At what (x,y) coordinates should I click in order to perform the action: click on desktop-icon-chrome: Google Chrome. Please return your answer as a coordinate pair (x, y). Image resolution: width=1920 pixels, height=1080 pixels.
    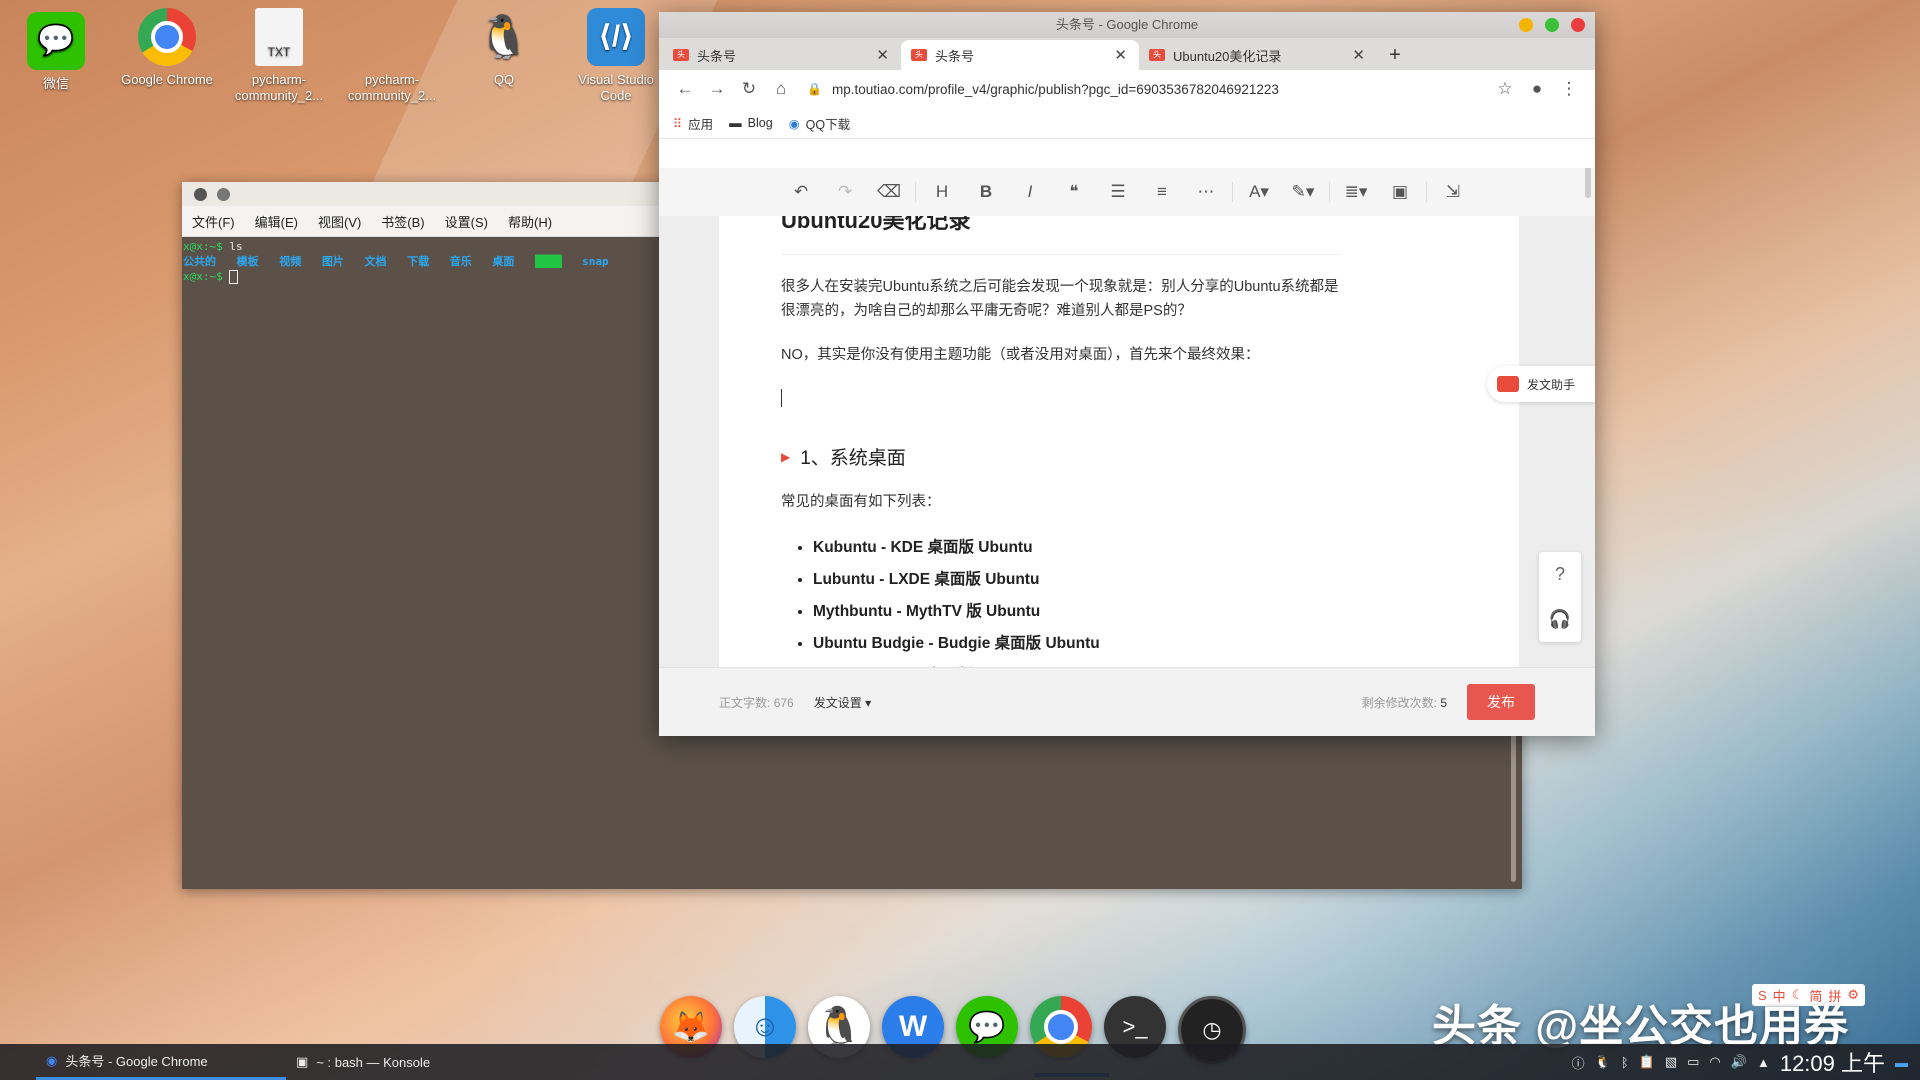
    Looking at the image, I should click on (167, 48).